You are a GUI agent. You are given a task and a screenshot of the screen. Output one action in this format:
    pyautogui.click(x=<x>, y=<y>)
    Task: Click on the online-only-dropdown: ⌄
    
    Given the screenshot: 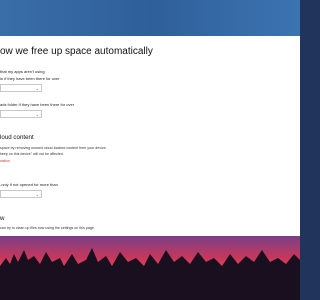 What is the action you would take?
    pyautogui.click(x=21, y=194)
    